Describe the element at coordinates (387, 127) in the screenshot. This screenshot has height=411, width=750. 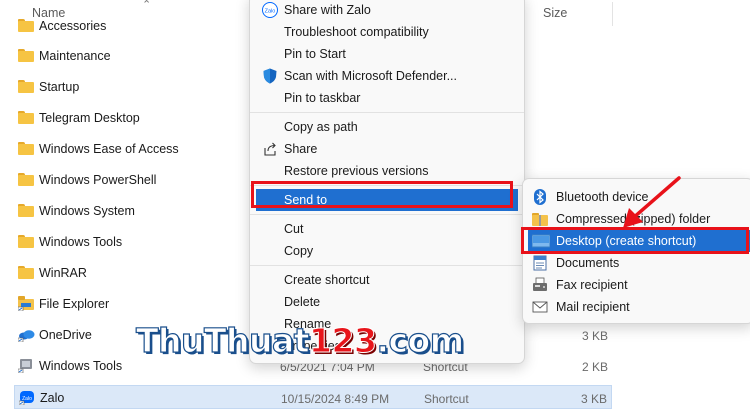
I see `menu-item-copy-as-path: Copy as path` at that location.